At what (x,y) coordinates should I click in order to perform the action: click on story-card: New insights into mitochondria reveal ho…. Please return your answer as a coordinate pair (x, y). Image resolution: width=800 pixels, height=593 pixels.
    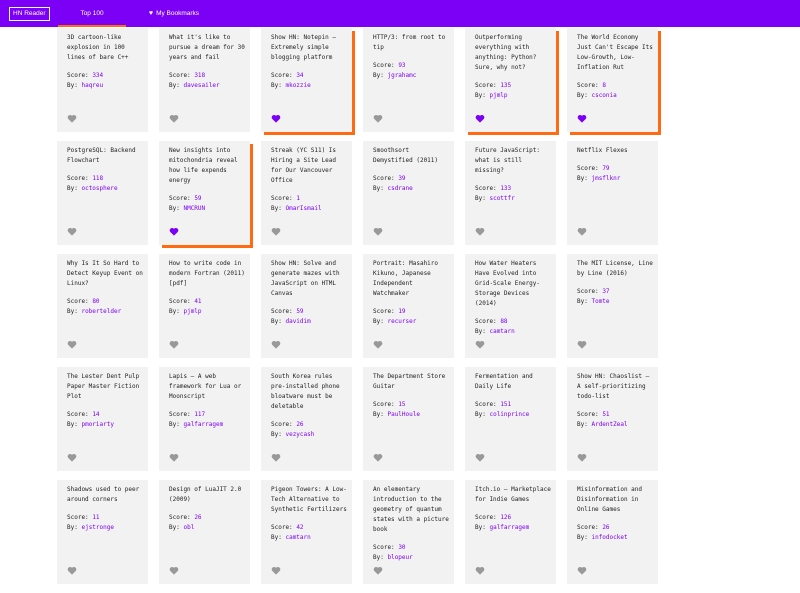
    Looking at the image, I should click on (204, 193).